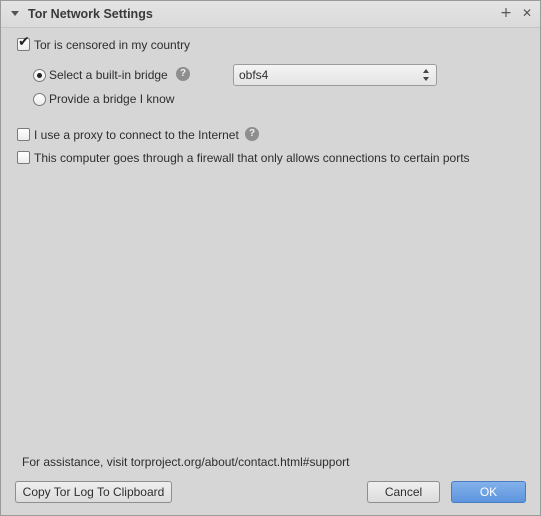  I want to click on proxy-help-icon: ?, so click(252, 134).